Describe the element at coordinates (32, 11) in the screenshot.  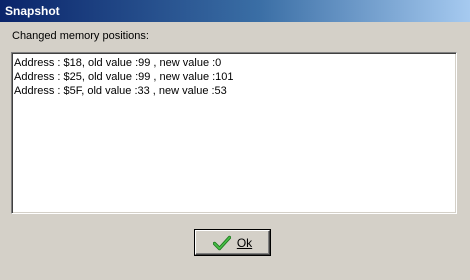
I see `window-title: Snapshot` at that location.